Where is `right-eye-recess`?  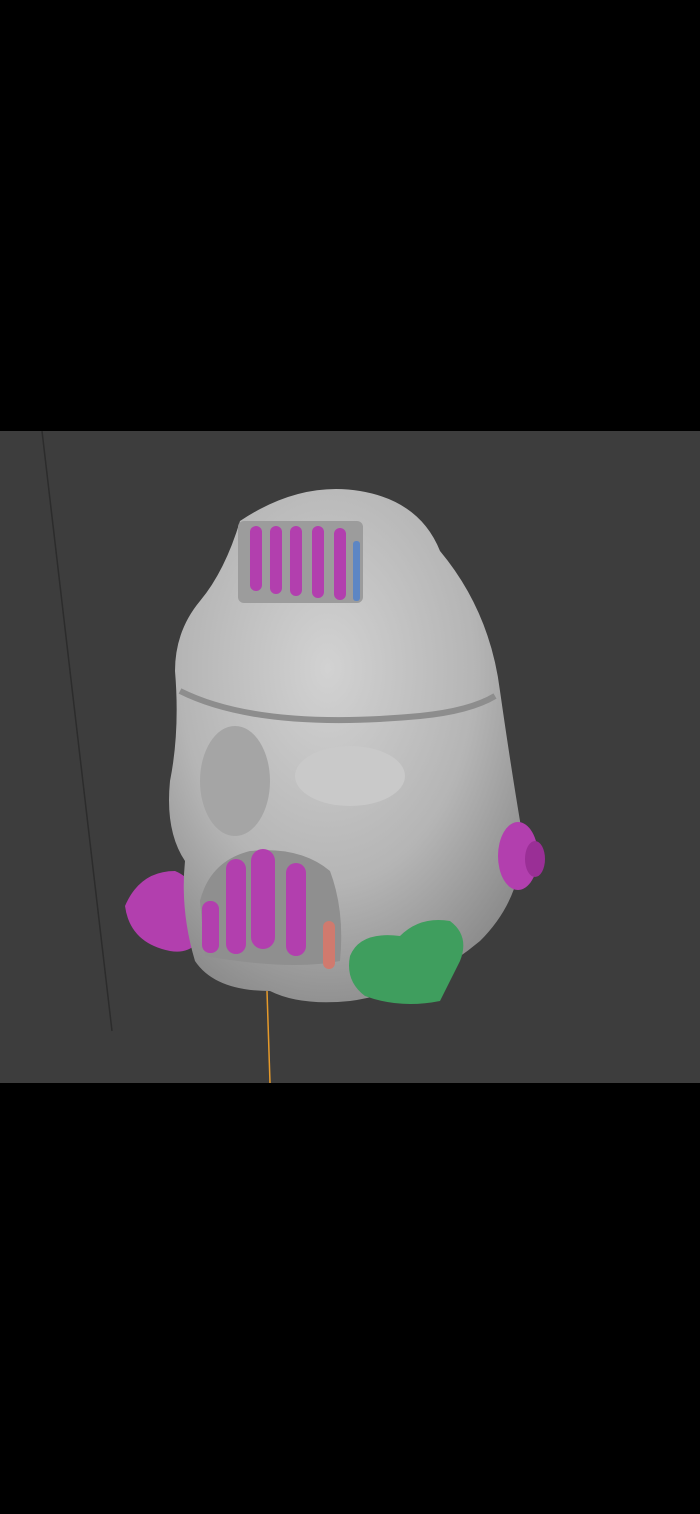
right-eye-recess is located at coordinates (350, 776).